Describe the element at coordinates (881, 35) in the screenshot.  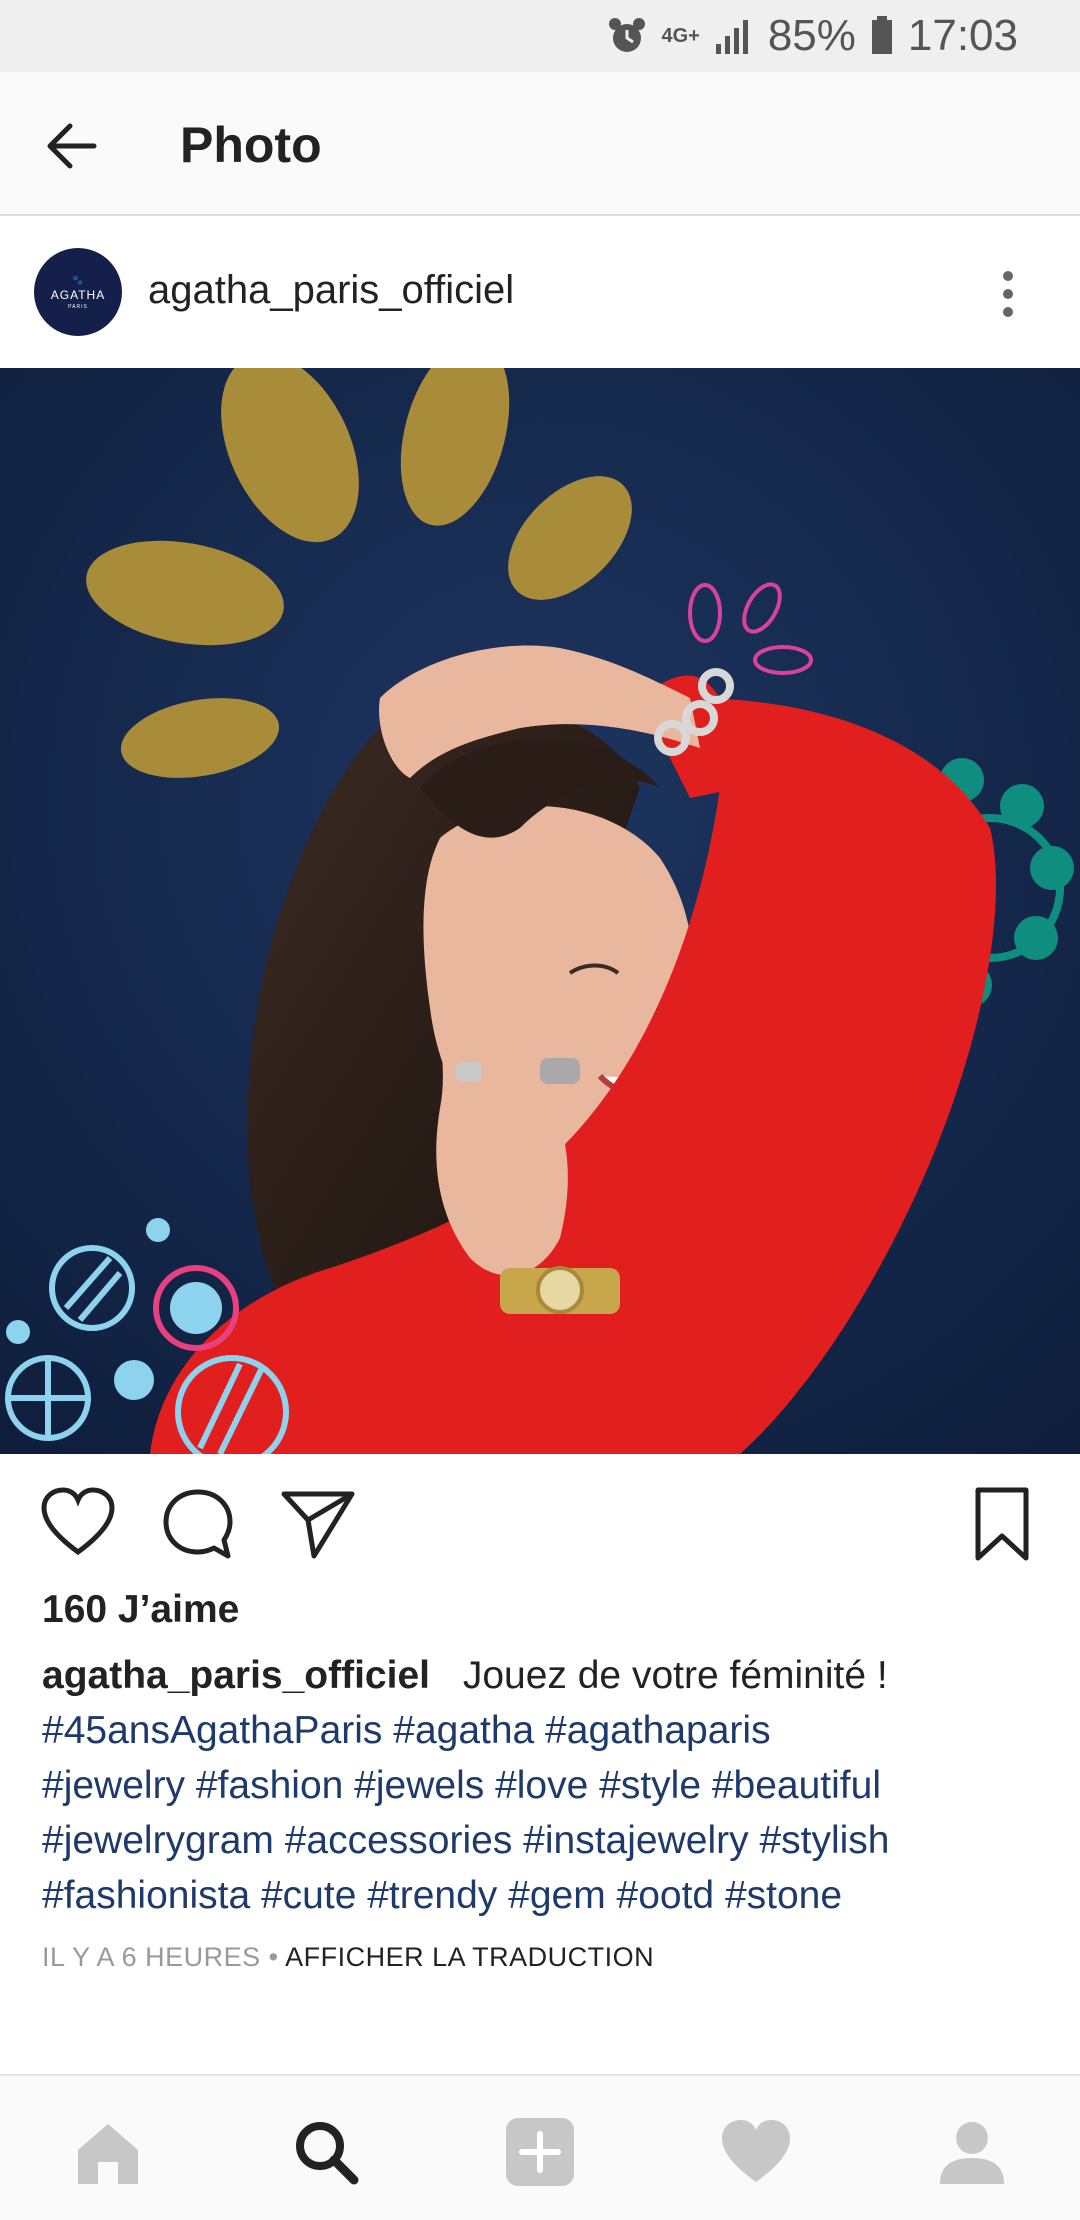
I see `battery-icon` at that location.